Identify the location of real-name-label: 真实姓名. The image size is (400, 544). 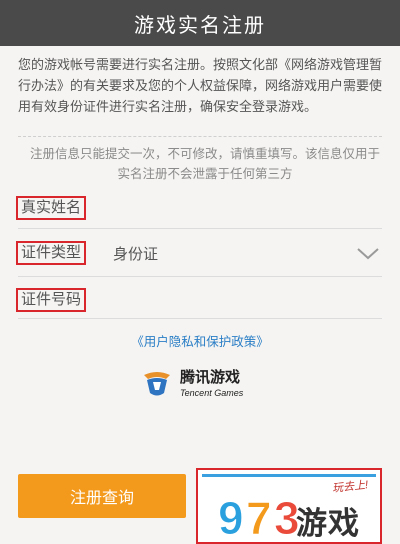
(51, 207).